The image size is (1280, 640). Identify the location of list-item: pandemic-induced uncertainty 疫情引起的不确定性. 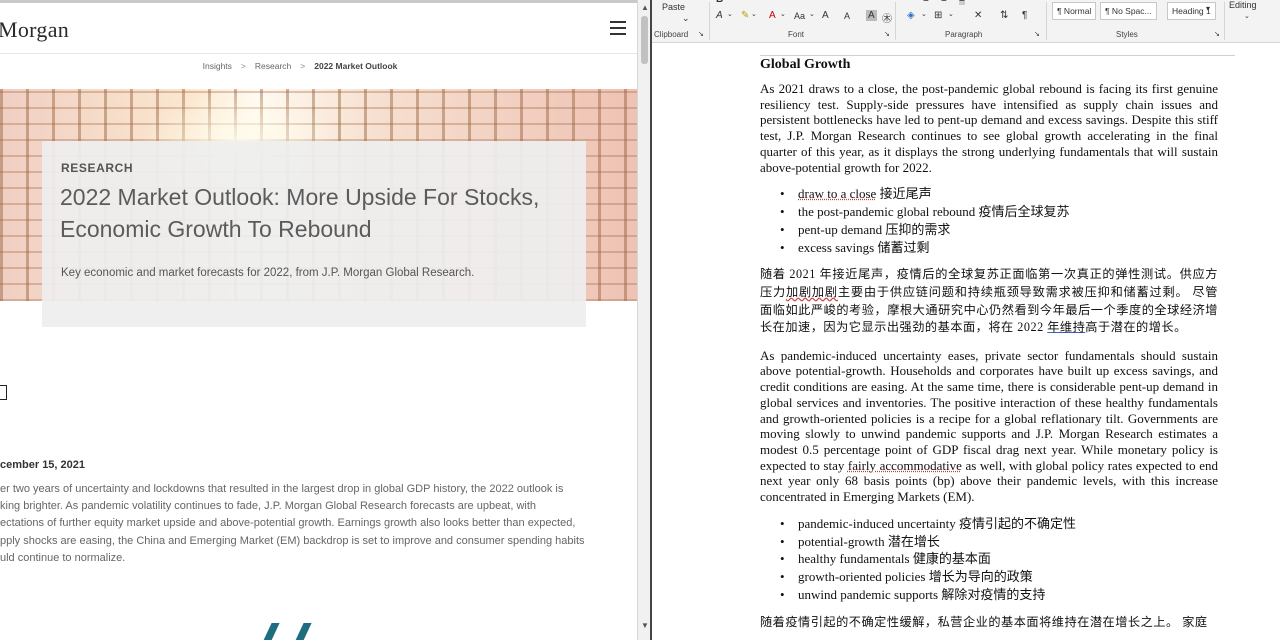
(989, 524).